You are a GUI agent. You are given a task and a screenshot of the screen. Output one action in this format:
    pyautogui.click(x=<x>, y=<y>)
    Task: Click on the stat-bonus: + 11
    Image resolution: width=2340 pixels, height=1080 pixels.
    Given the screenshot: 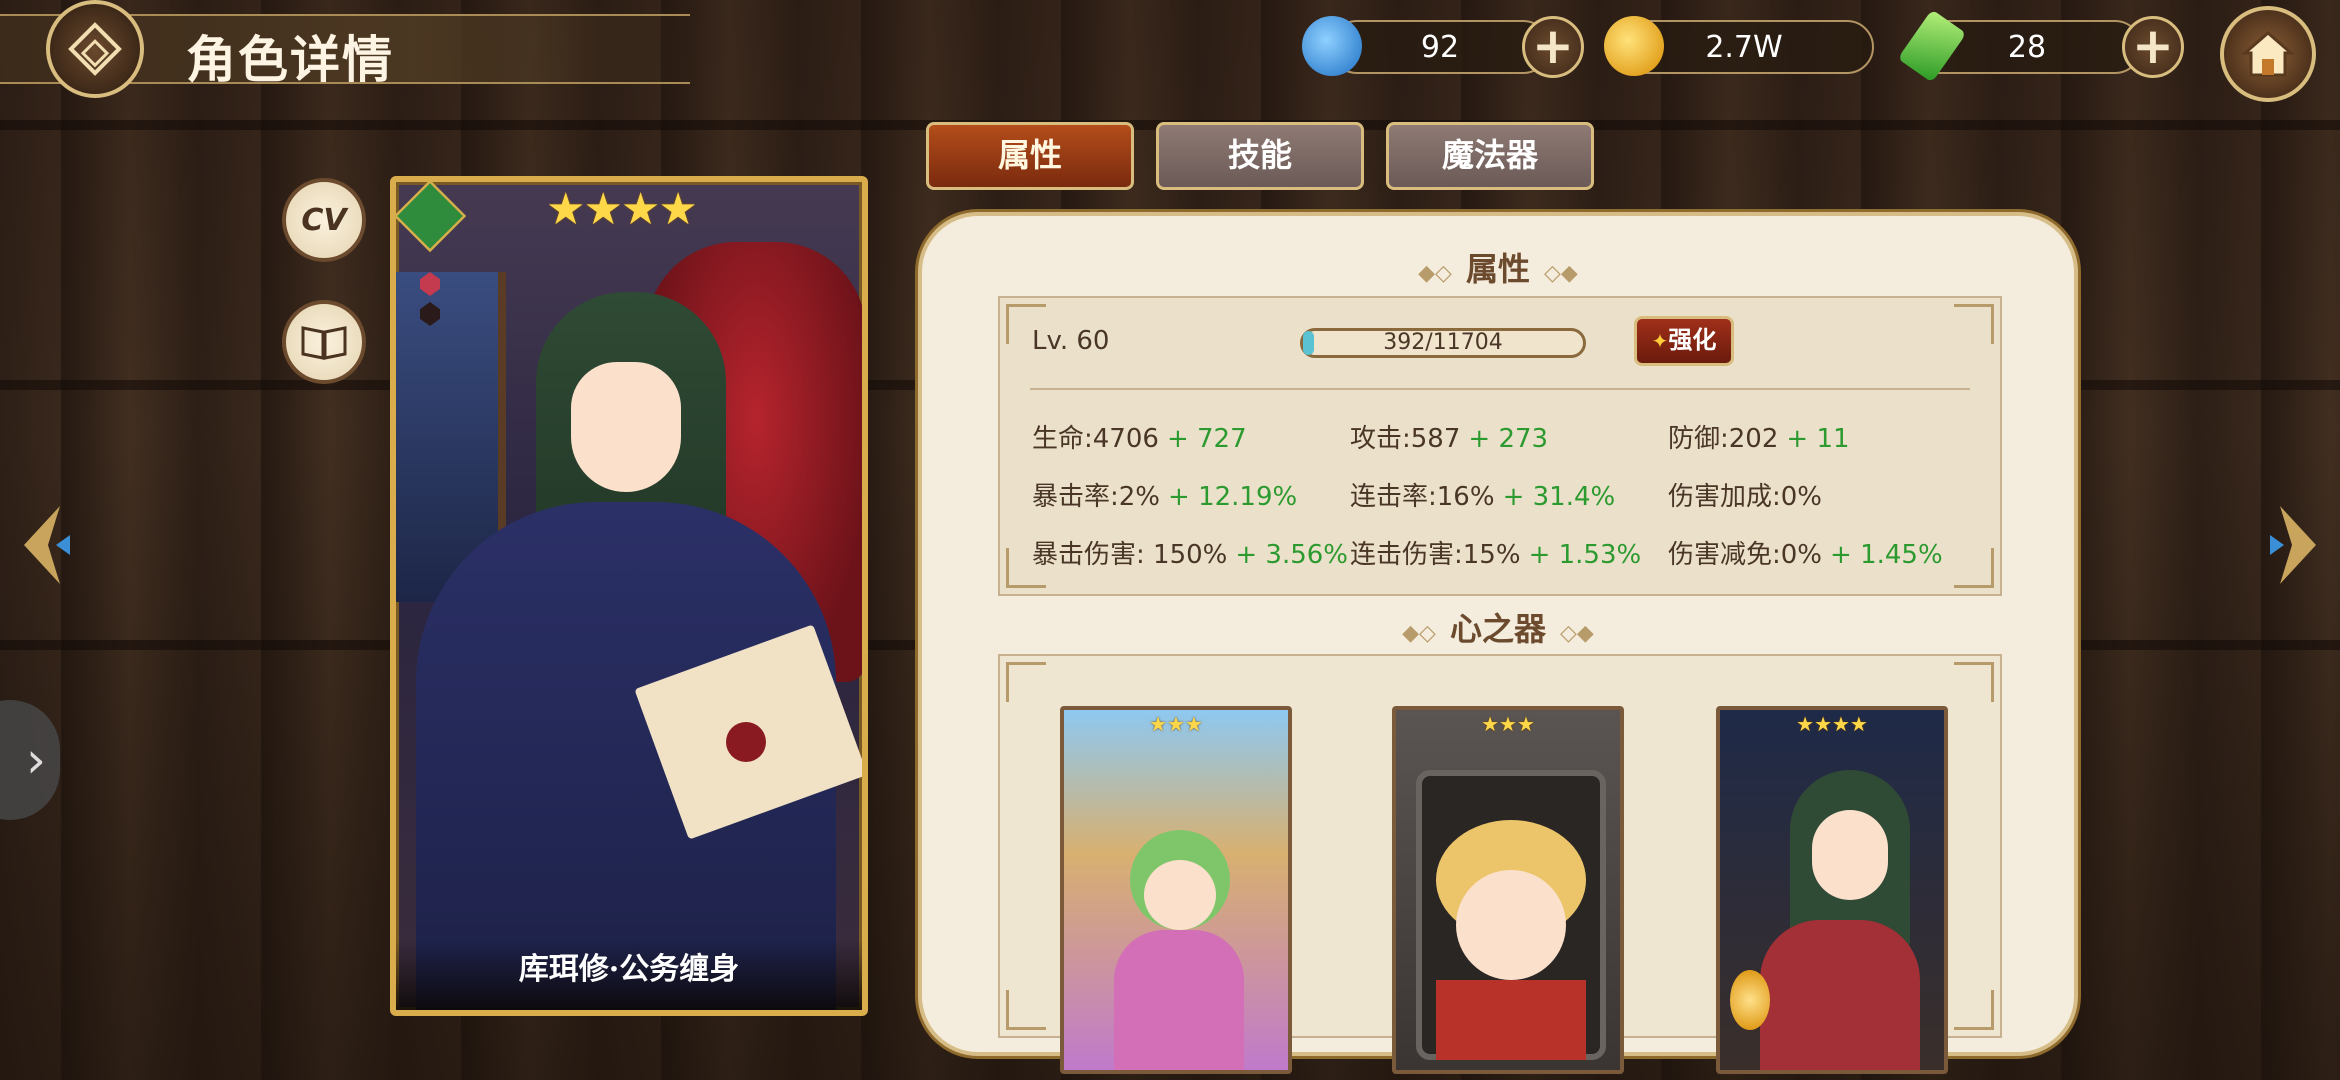 What is the action you would take?
    pyautogui.click(x=1818, y=439)
    